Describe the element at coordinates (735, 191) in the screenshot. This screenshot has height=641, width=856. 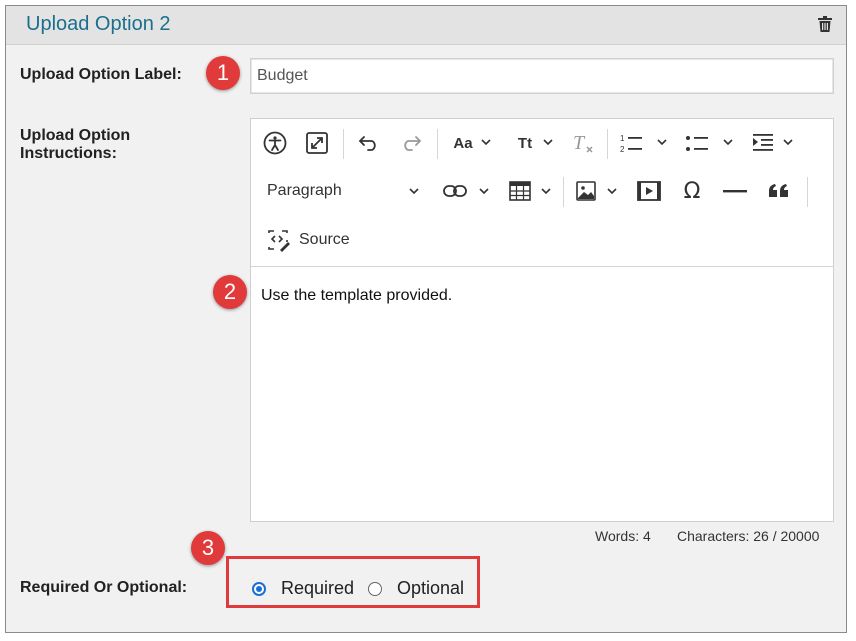
I see `horizontal-line-icon` at that location.